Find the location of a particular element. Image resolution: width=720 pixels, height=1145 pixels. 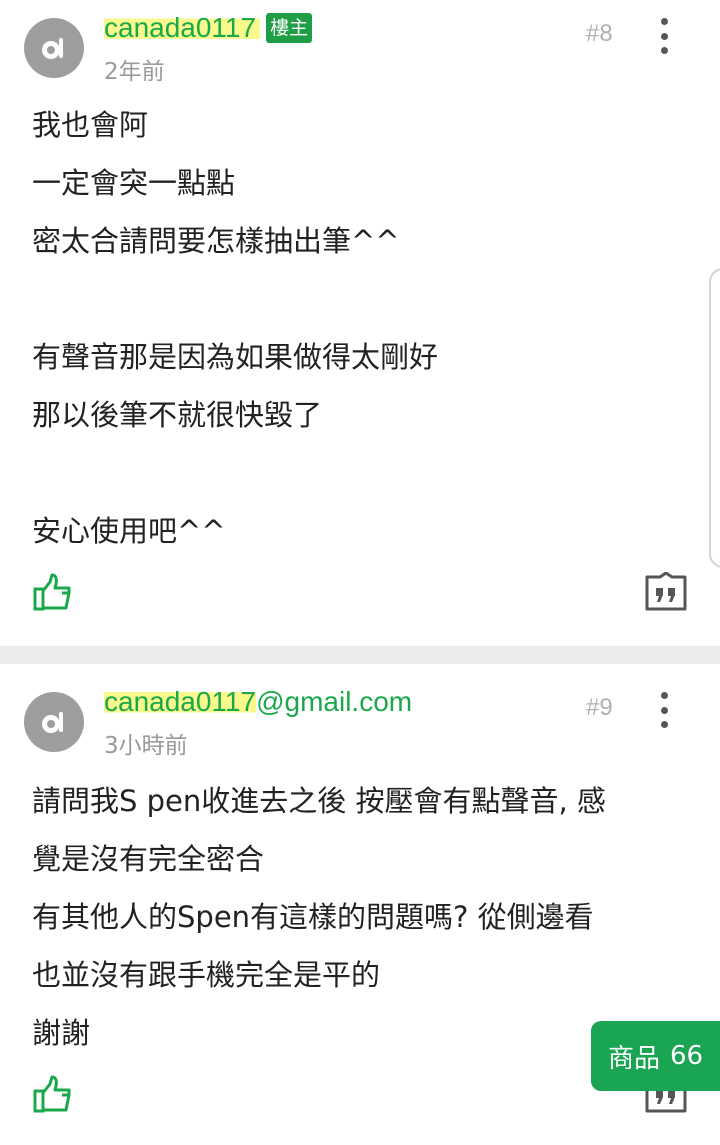

side-drawer-handle is located at coordinates (714, 418).